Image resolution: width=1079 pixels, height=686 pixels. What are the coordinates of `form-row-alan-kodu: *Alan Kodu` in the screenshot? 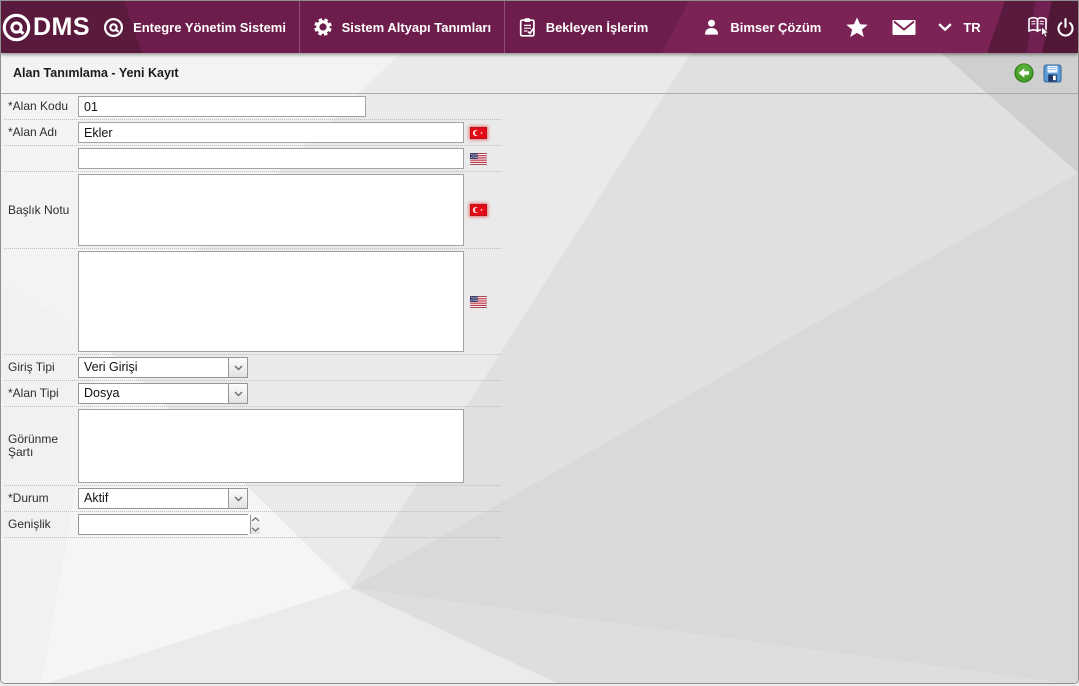 It's located at (252, 107).